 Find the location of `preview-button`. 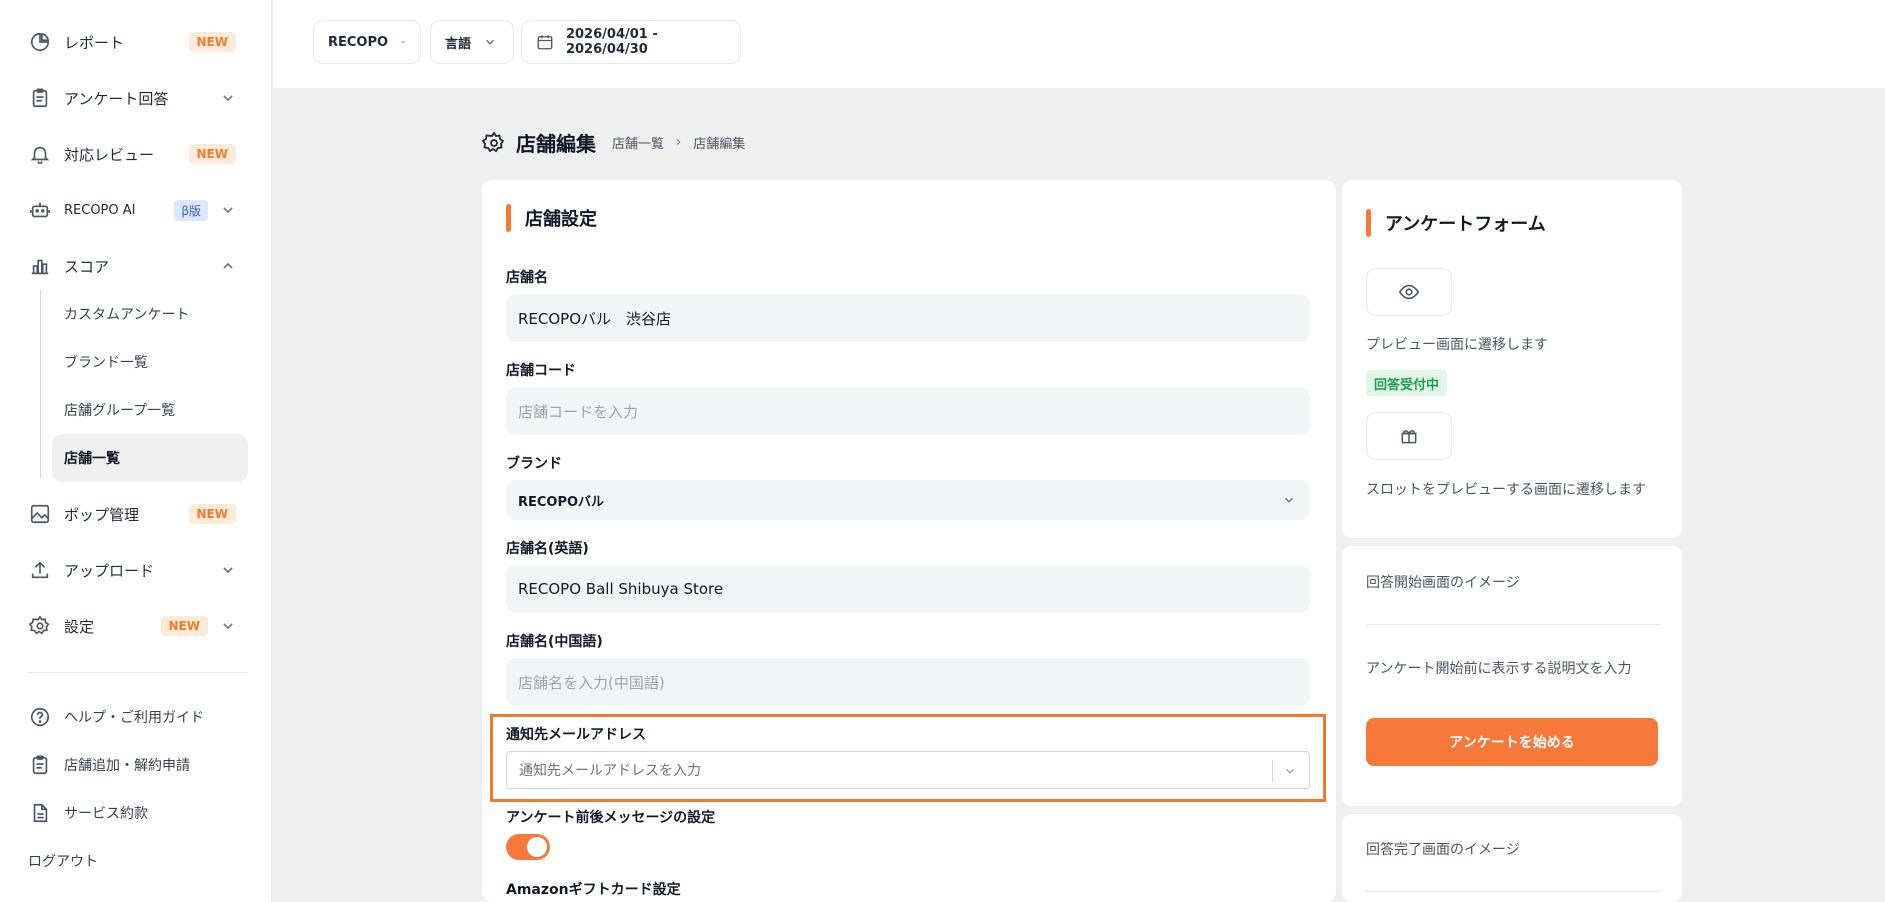

preview-button is located at coordinates (1409, 292).